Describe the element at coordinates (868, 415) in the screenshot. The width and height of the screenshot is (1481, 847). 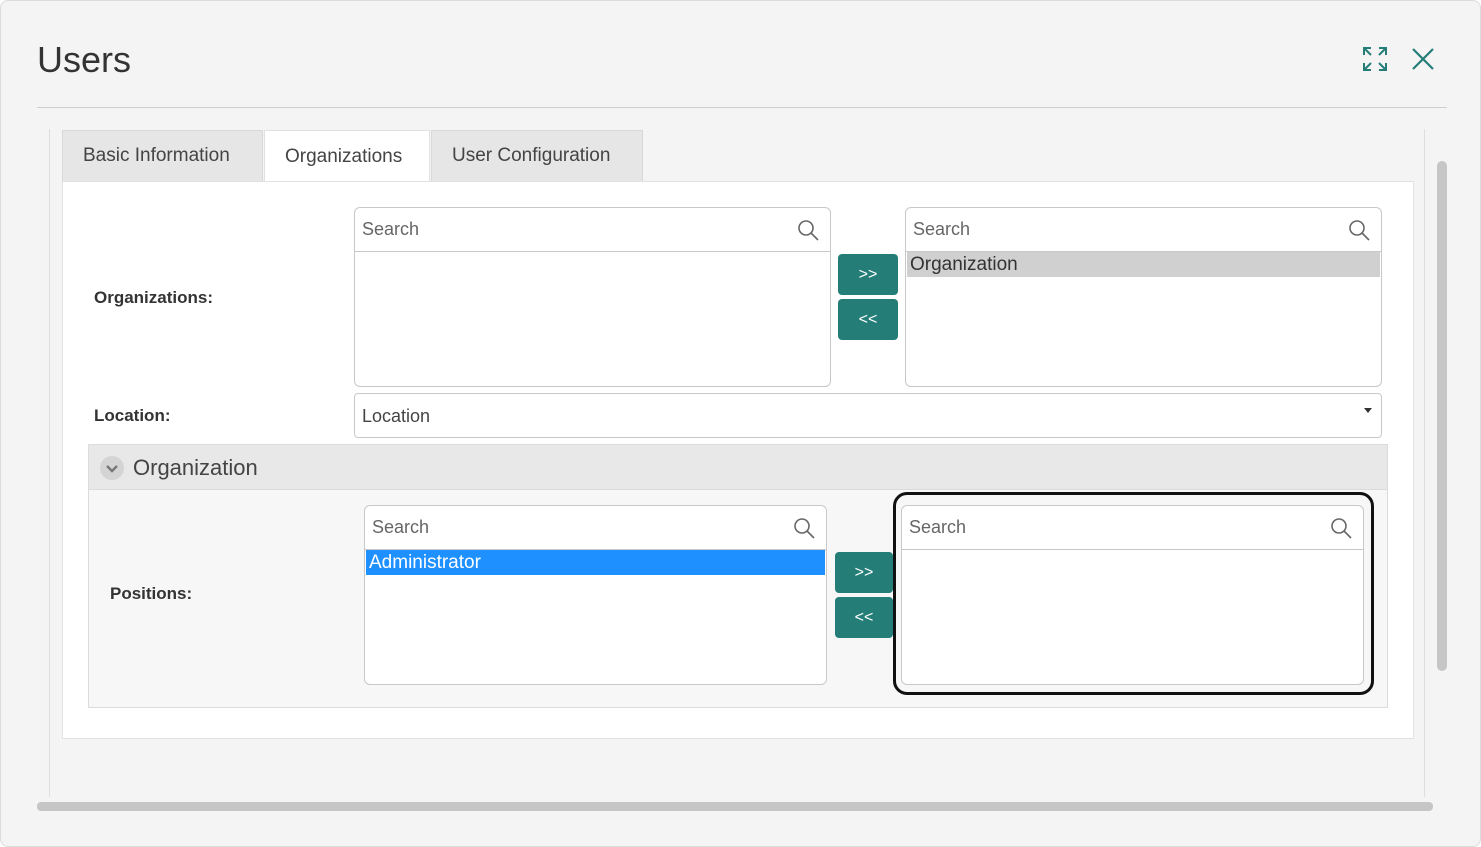
I see `location-select: Location` at that location.